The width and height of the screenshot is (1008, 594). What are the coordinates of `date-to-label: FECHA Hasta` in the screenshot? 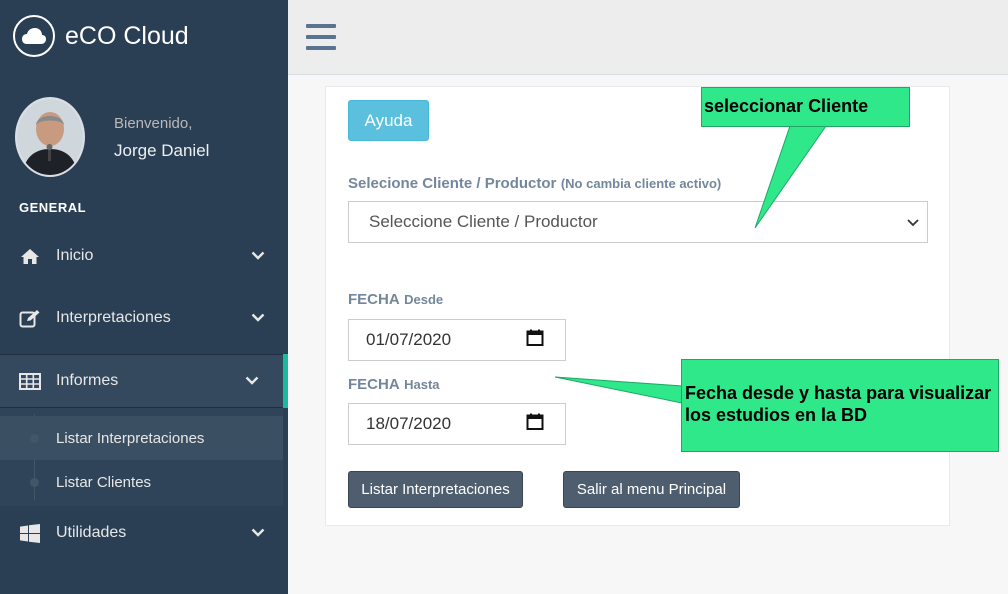 It's located at (394, 385).